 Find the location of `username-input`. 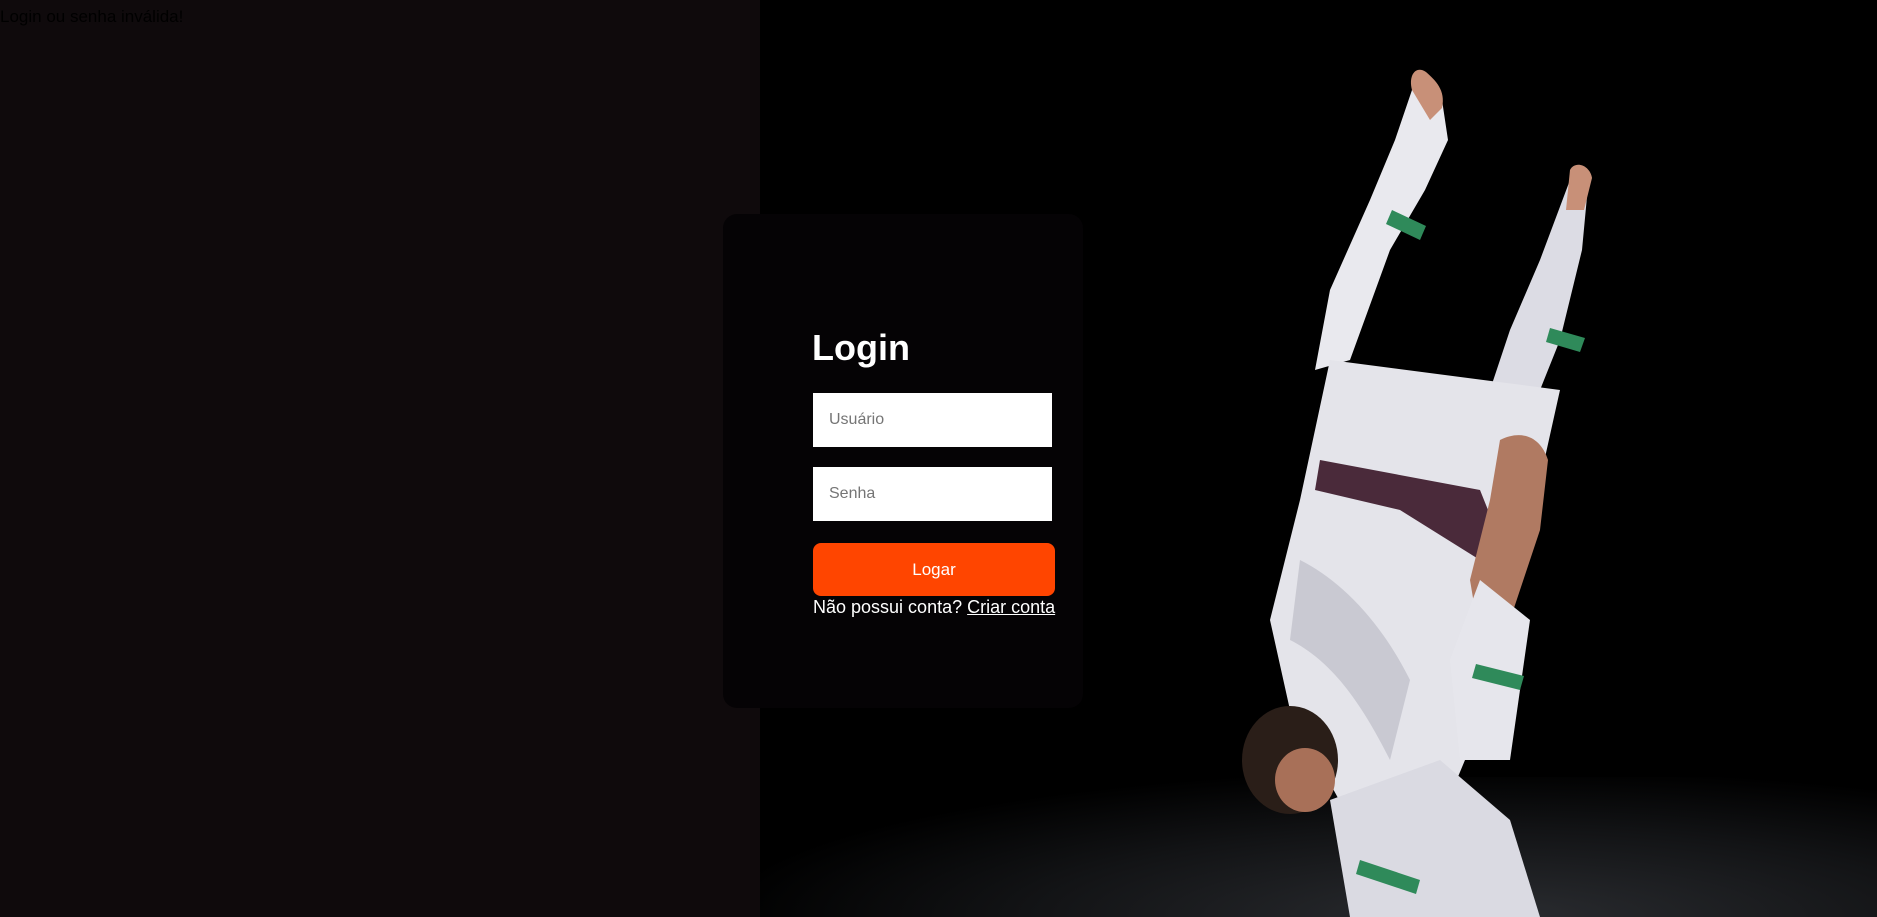

username-input is located at coordinates (932, 420).